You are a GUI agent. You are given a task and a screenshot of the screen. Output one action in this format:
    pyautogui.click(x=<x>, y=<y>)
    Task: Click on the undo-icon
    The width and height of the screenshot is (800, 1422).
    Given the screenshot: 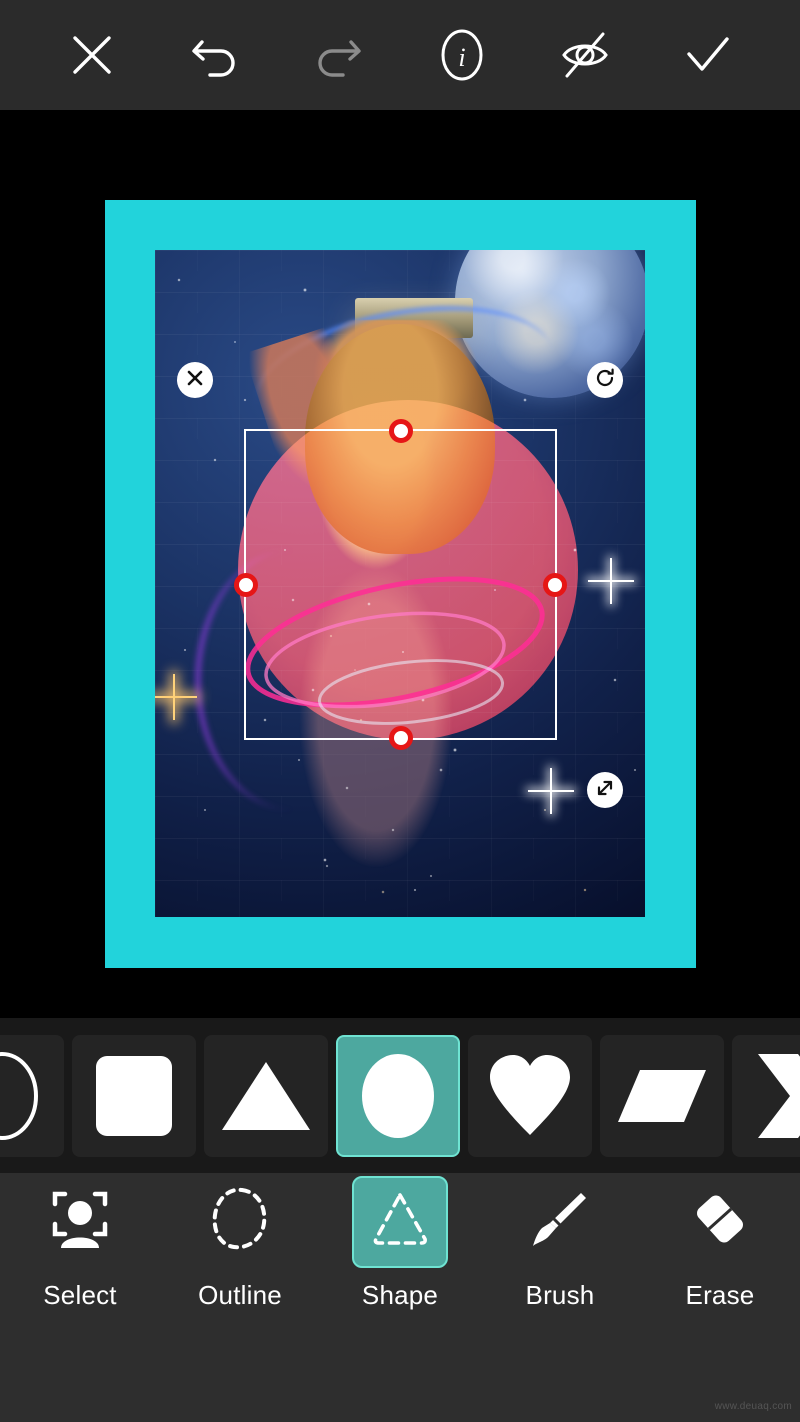 What is the action you would take?
    pyautogui.click(x=215, y=55)
    